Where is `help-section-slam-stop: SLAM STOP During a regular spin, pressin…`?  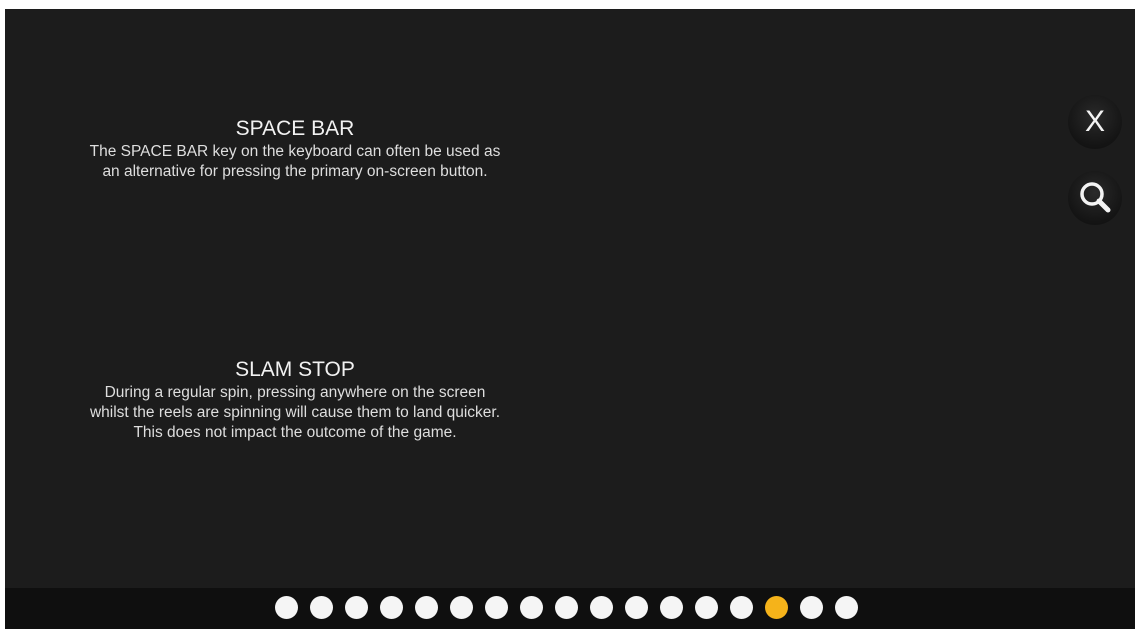
help-section-slam-stop: SLAM STOP During a regular spin, pressin… is located at coordinates (295, 400).